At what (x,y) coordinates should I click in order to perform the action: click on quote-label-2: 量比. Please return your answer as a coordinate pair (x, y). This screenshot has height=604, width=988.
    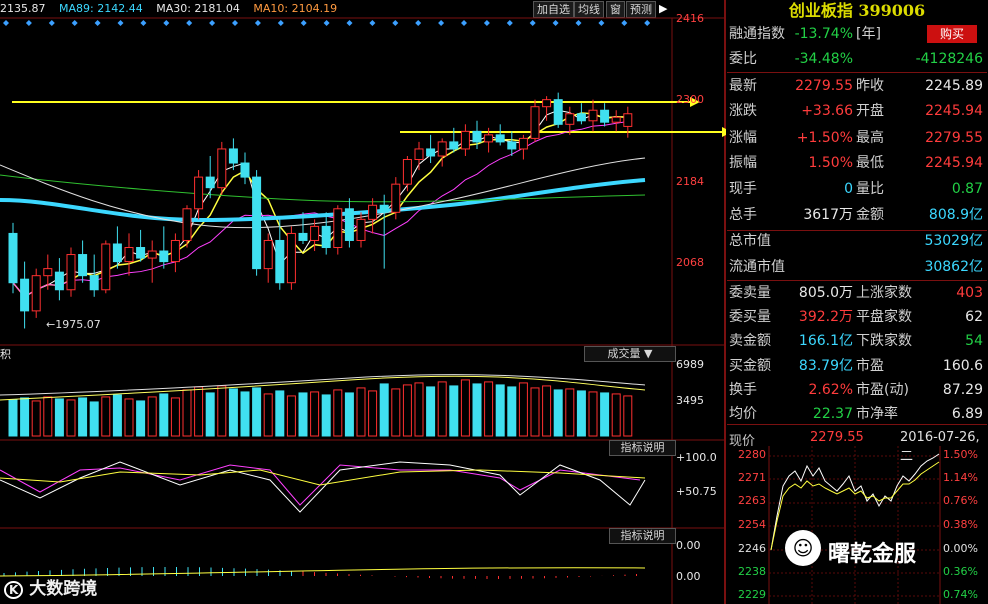
    Looking at the image, I should click on (870, 189).